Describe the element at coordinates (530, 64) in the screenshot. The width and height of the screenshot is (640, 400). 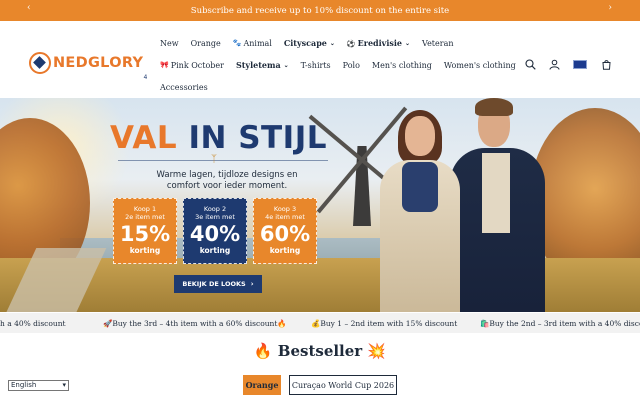
I see `search-icon` at that location.